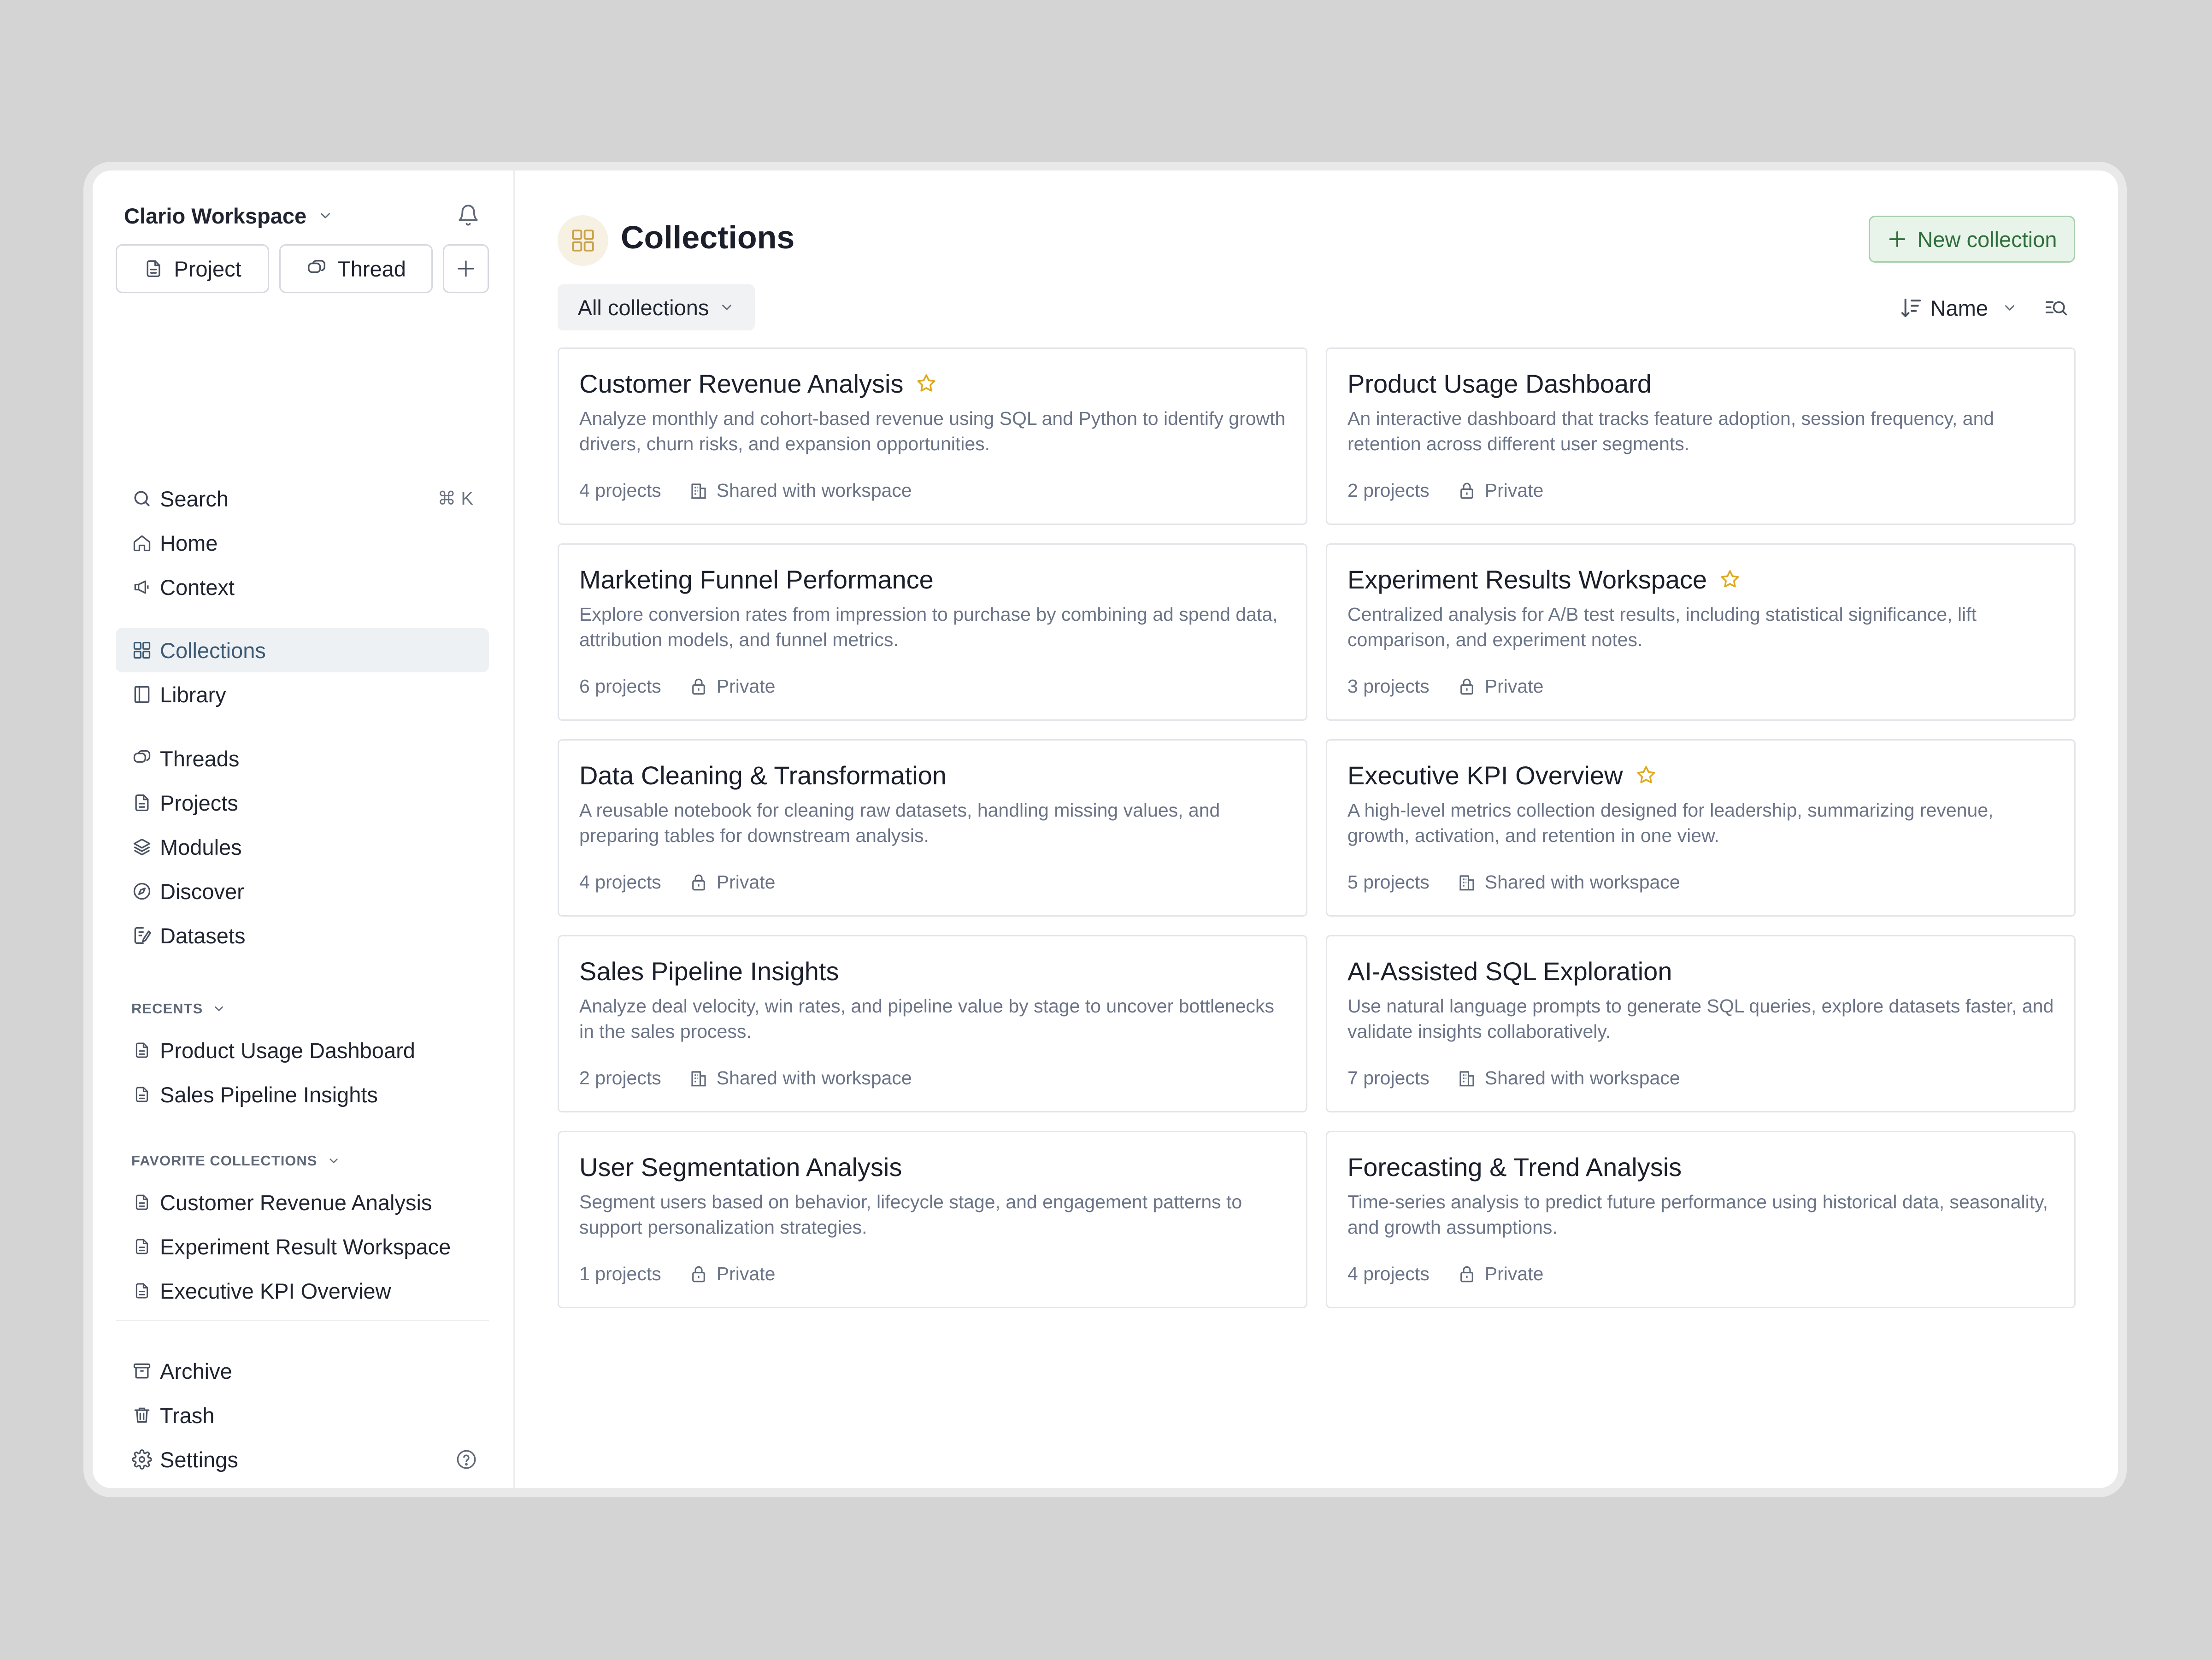 This screenshot has height=1659, width=2212. Describe the element at coordinates (302, 1371) in the screenshot. I see `sidebar-item-archive: Archive` at that location.